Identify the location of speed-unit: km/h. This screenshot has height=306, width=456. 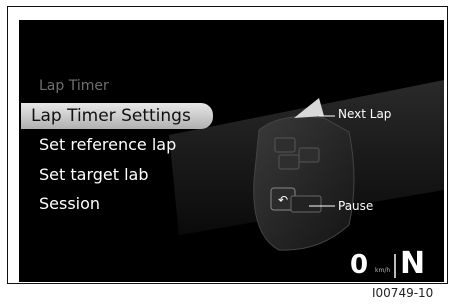
(383, 270).